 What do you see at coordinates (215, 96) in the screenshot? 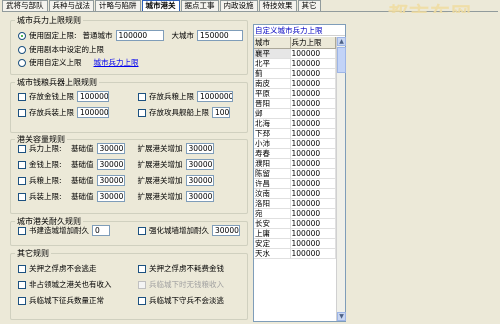
I see `food-limit-input: 1000000` at bounding box center [215, 96].